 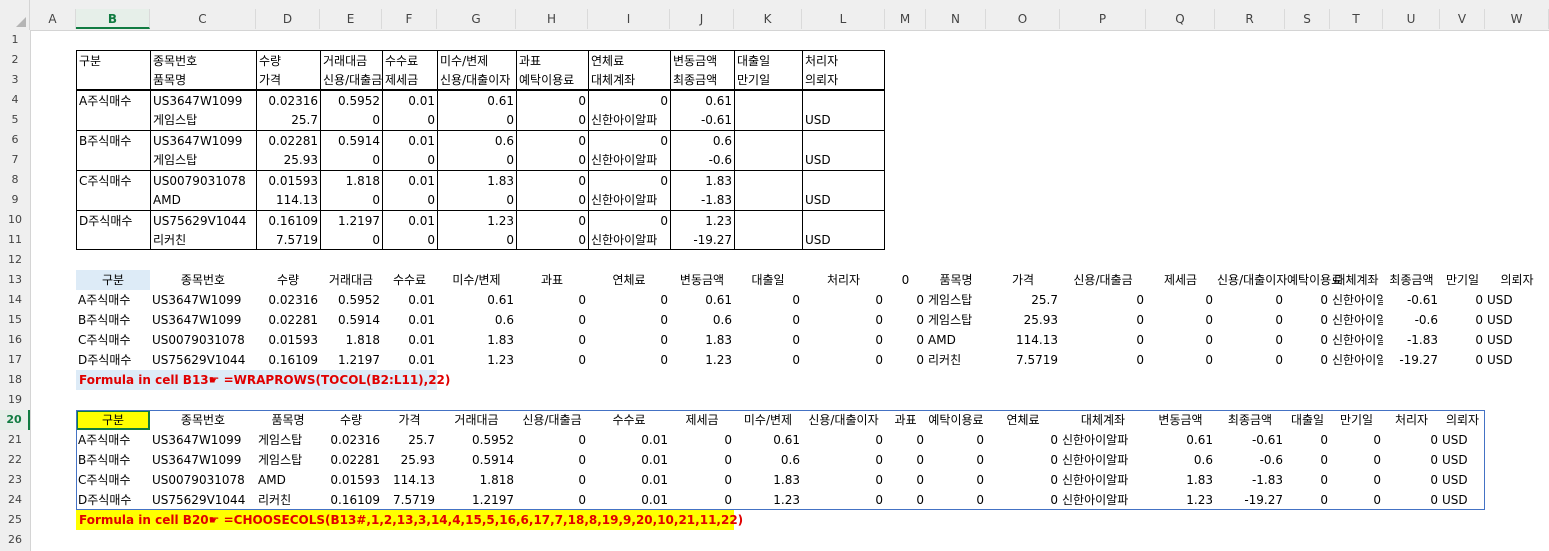 I want to click on table1-cell: USD, so click(x=843, y=240).